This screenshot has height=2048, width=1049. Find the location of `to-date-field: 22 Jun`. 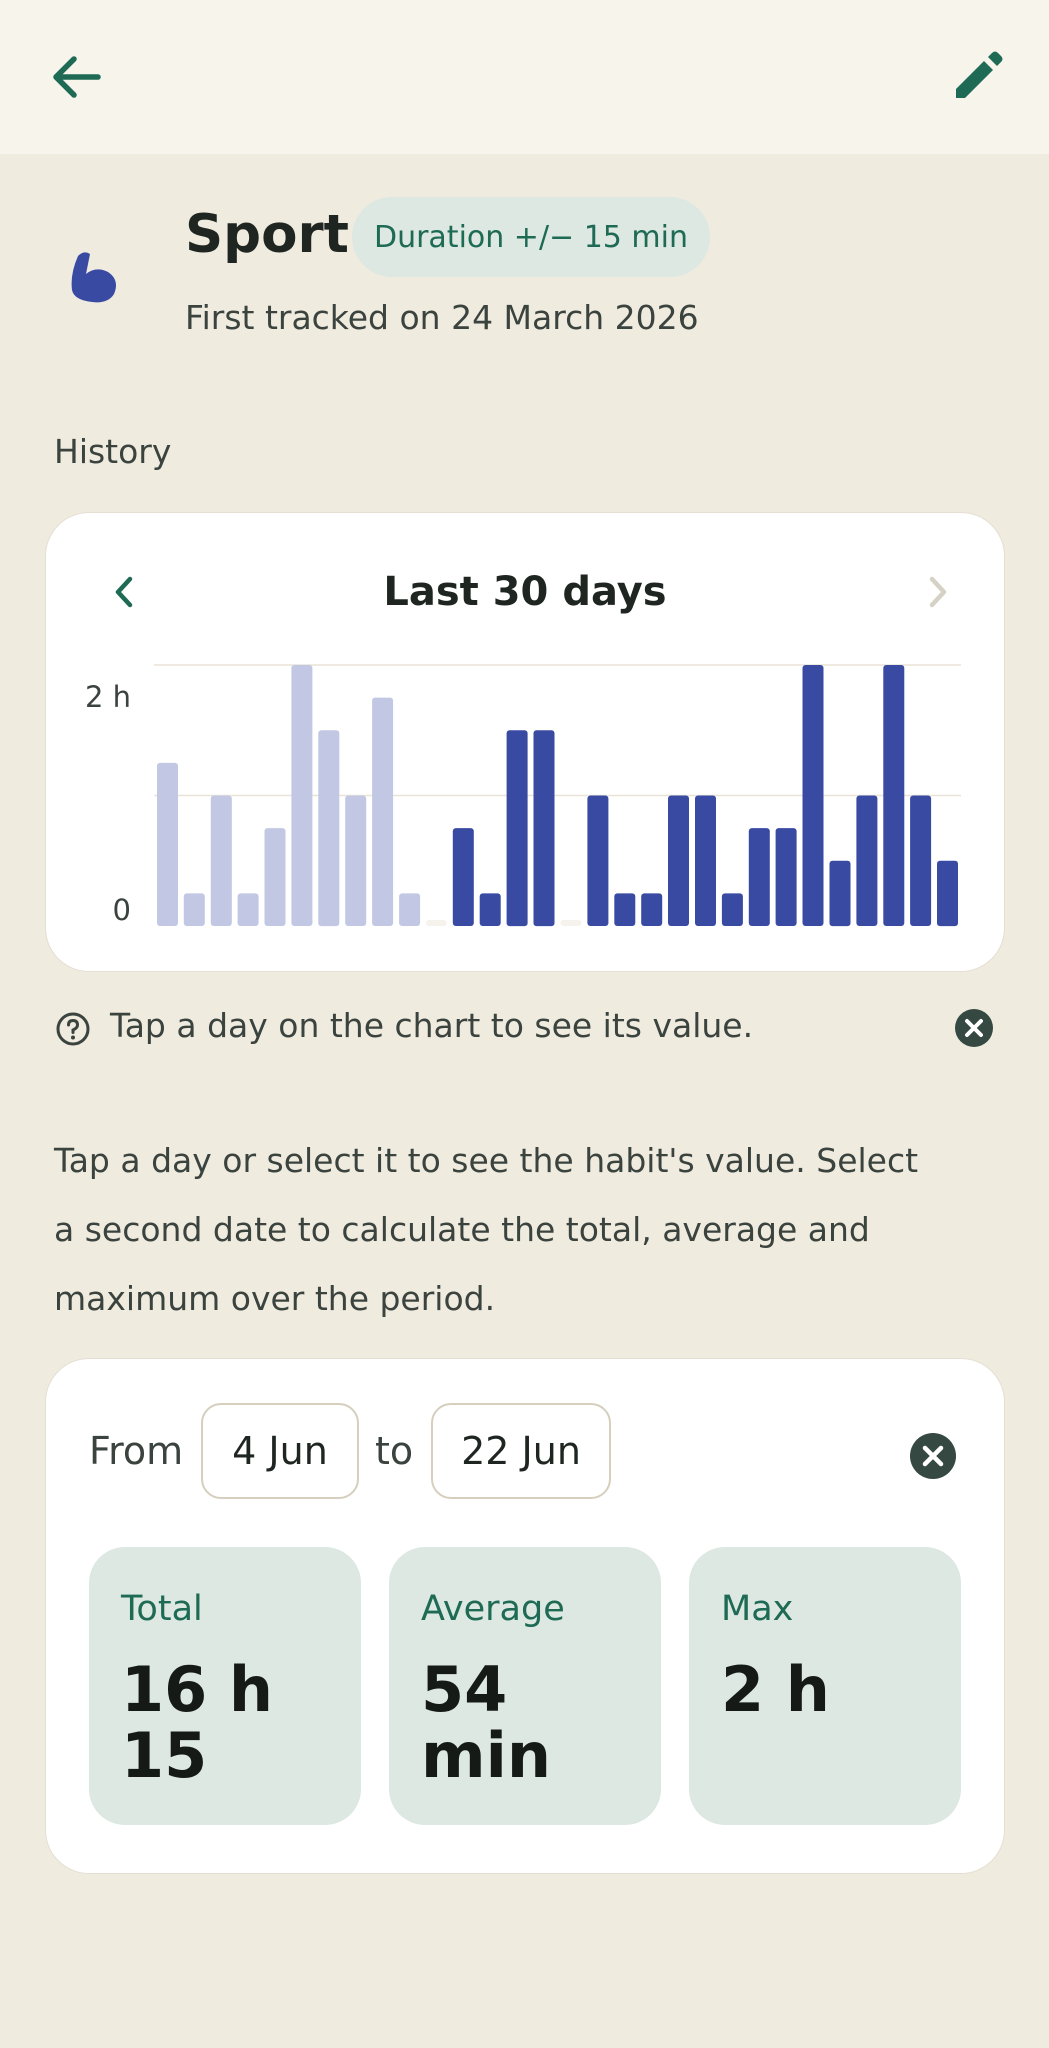

to-date-field: 22 Jun is located at coordinates (521, 1451).